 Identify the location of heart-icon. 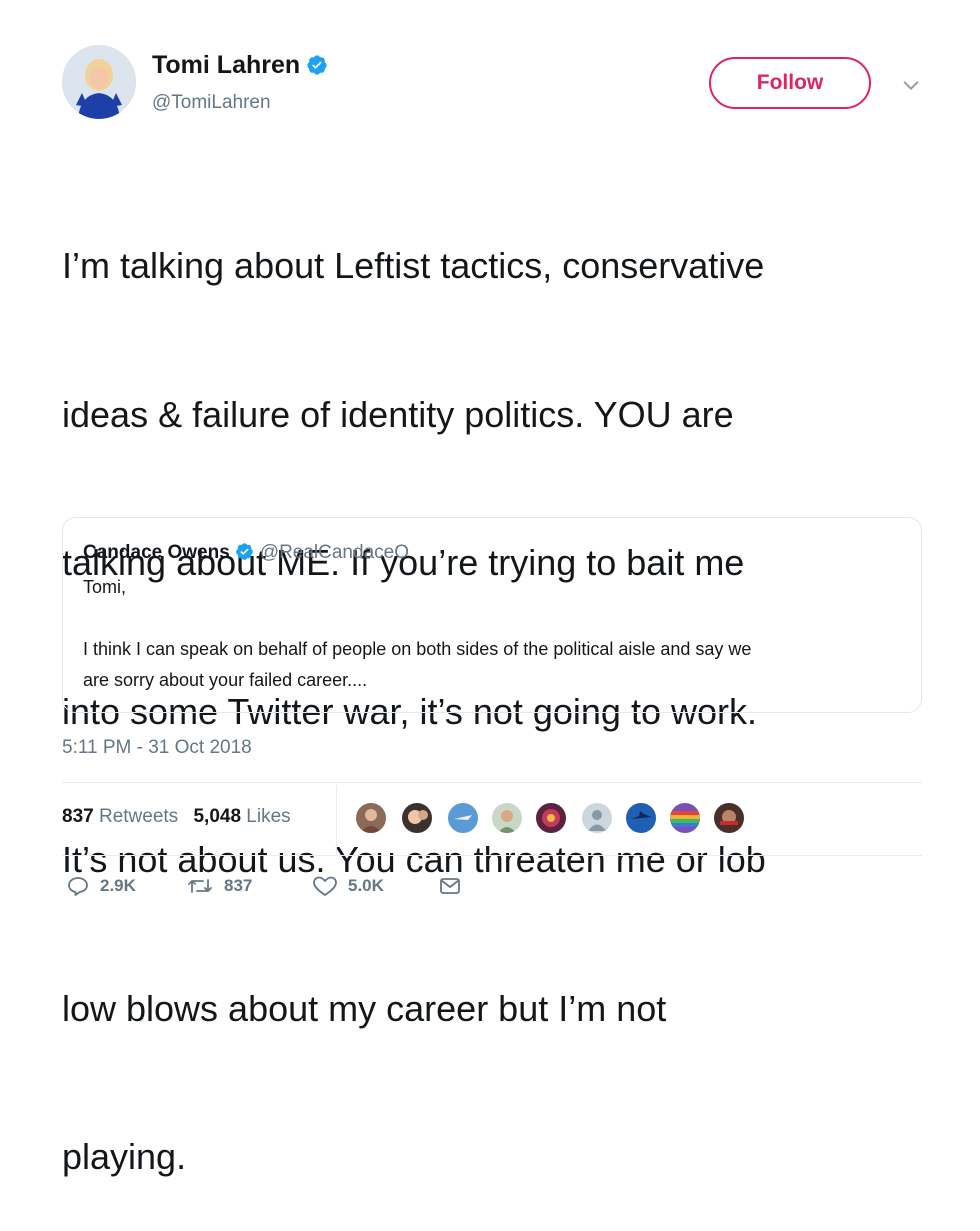
(325, 886).